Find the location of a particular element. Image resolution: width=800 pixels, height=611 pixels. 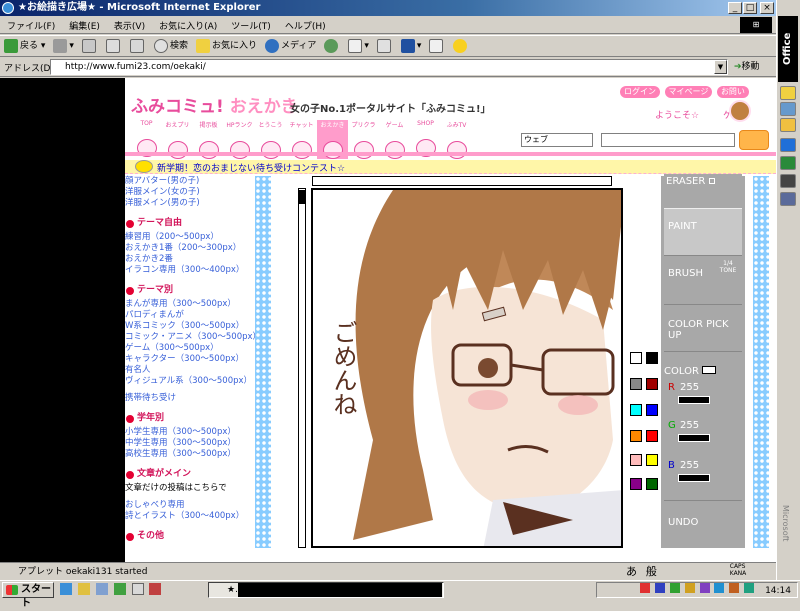

sidebar-link: 有名人 is located at coordinates (186, 370).